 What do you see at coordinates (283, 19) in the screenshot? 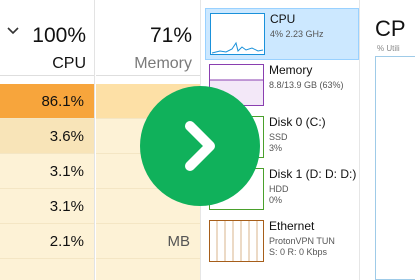
I see `perf-item-label: CPU` at bounding box center [283, 19].